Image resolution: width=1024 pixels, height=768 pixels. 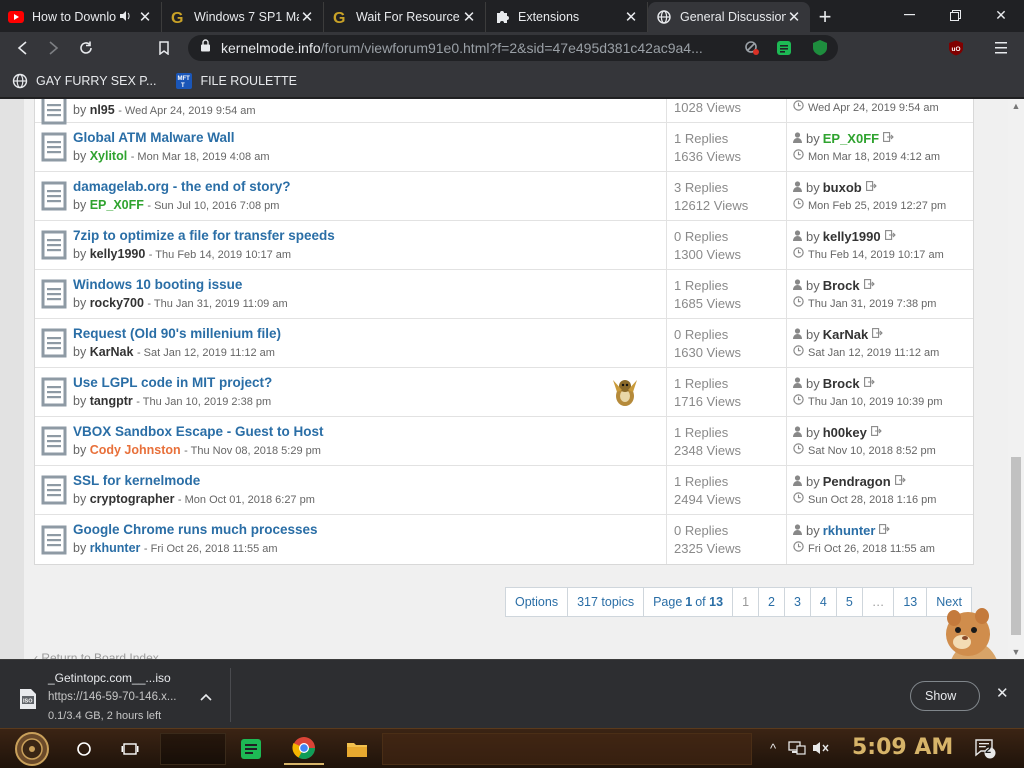 What do you see at coordinates (945, 696) in the screenshot?
I see `show-all-button: Show` at bounding box center [945, 696].